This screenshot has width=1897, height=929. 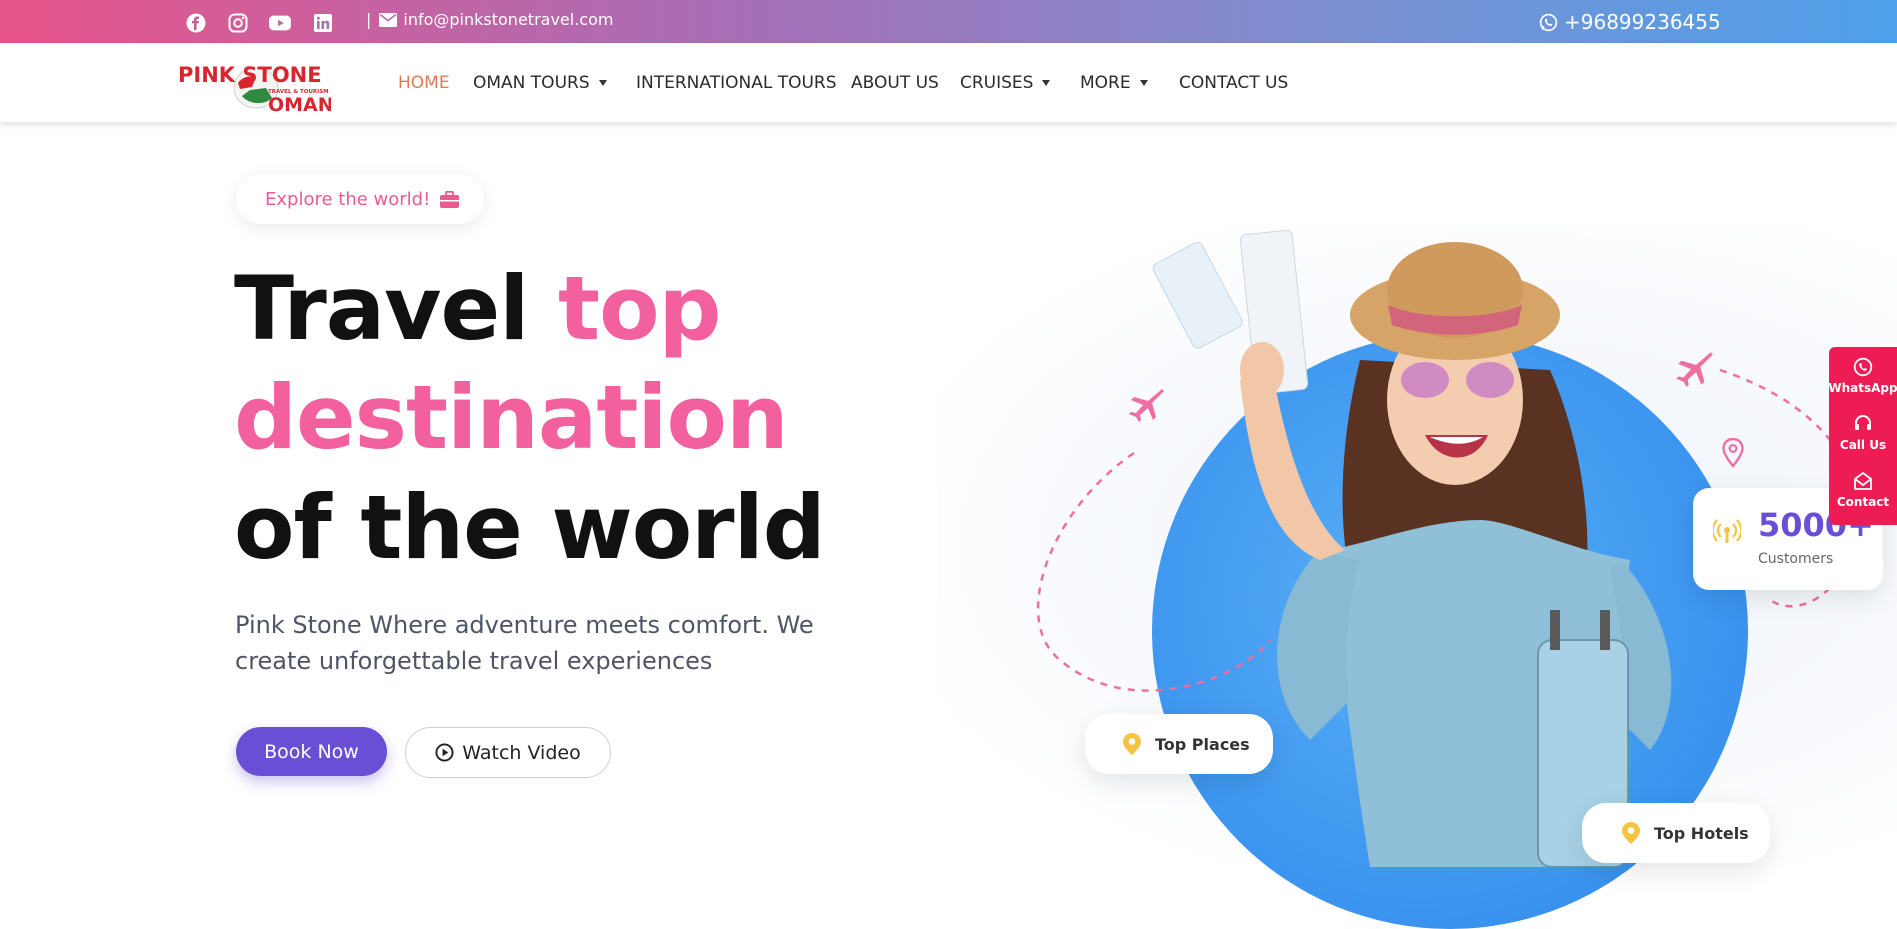 I want to click on floating-contact-bar: WhatsApp Call Us Contact, so click(x=1862, y=436).